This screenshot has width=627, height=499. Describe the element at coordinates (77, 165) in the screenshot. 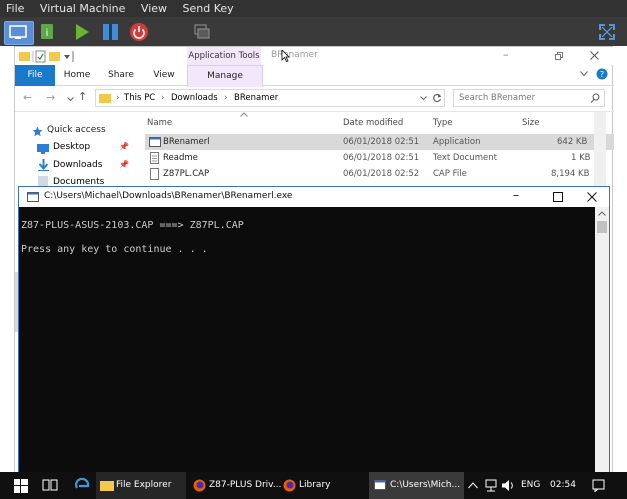

I see `nav-item-downloads: Downloads` at that location.